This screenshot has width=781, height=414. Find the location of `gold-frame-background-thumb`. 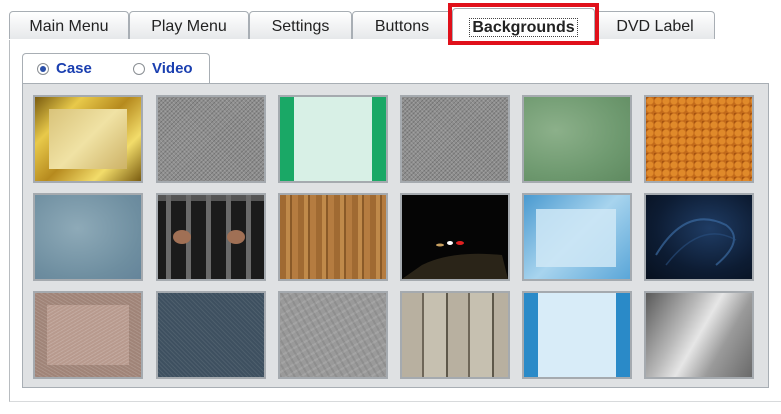

gold-frame-background-thumb is located at coordinates (88, 139).